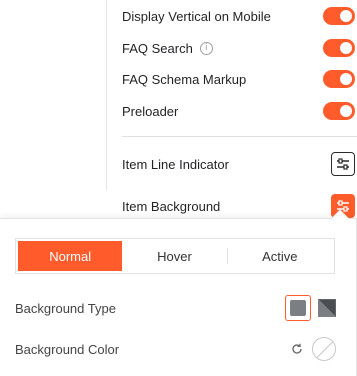 This screenshot has width=357, height=376. Describe the element at coordinates (184, 79) in the screenshot. I see `setting-label: FAQ Schema Markup` at that location.